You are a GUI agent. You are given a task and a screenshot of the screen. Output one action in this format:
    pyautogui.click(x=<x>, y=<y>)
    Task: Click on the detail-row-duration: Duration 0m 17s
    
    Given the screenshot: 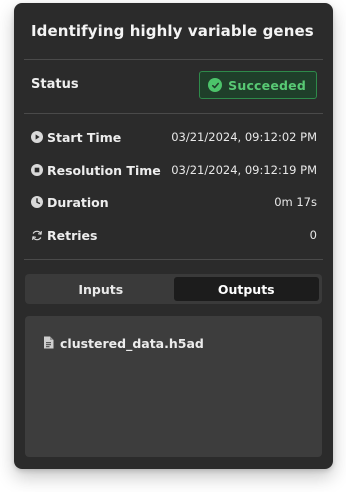 What is the action you would take?
    pyautogui.click(x=174, y=202)
    